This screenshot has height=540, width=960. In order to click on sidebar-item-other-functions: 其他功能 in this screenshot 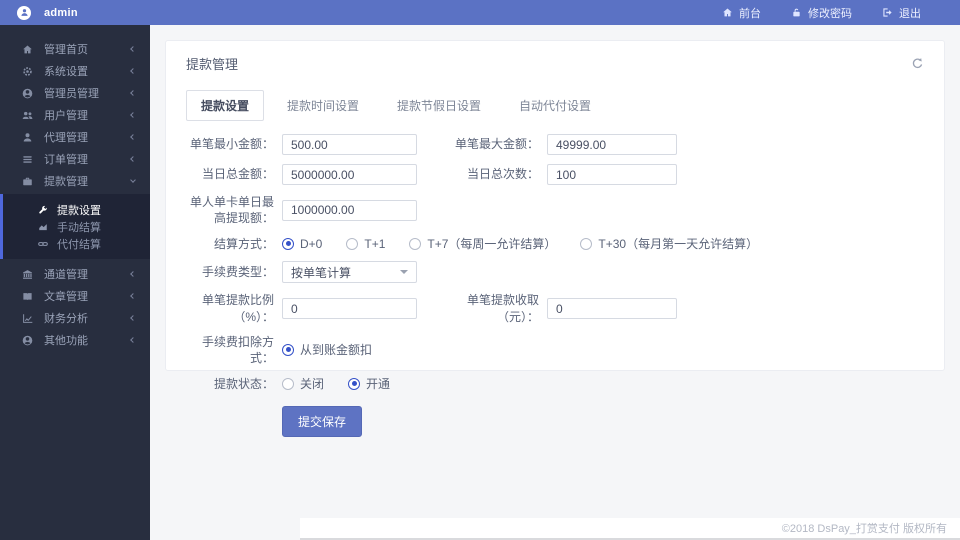, I will do `click(75, 340)`.